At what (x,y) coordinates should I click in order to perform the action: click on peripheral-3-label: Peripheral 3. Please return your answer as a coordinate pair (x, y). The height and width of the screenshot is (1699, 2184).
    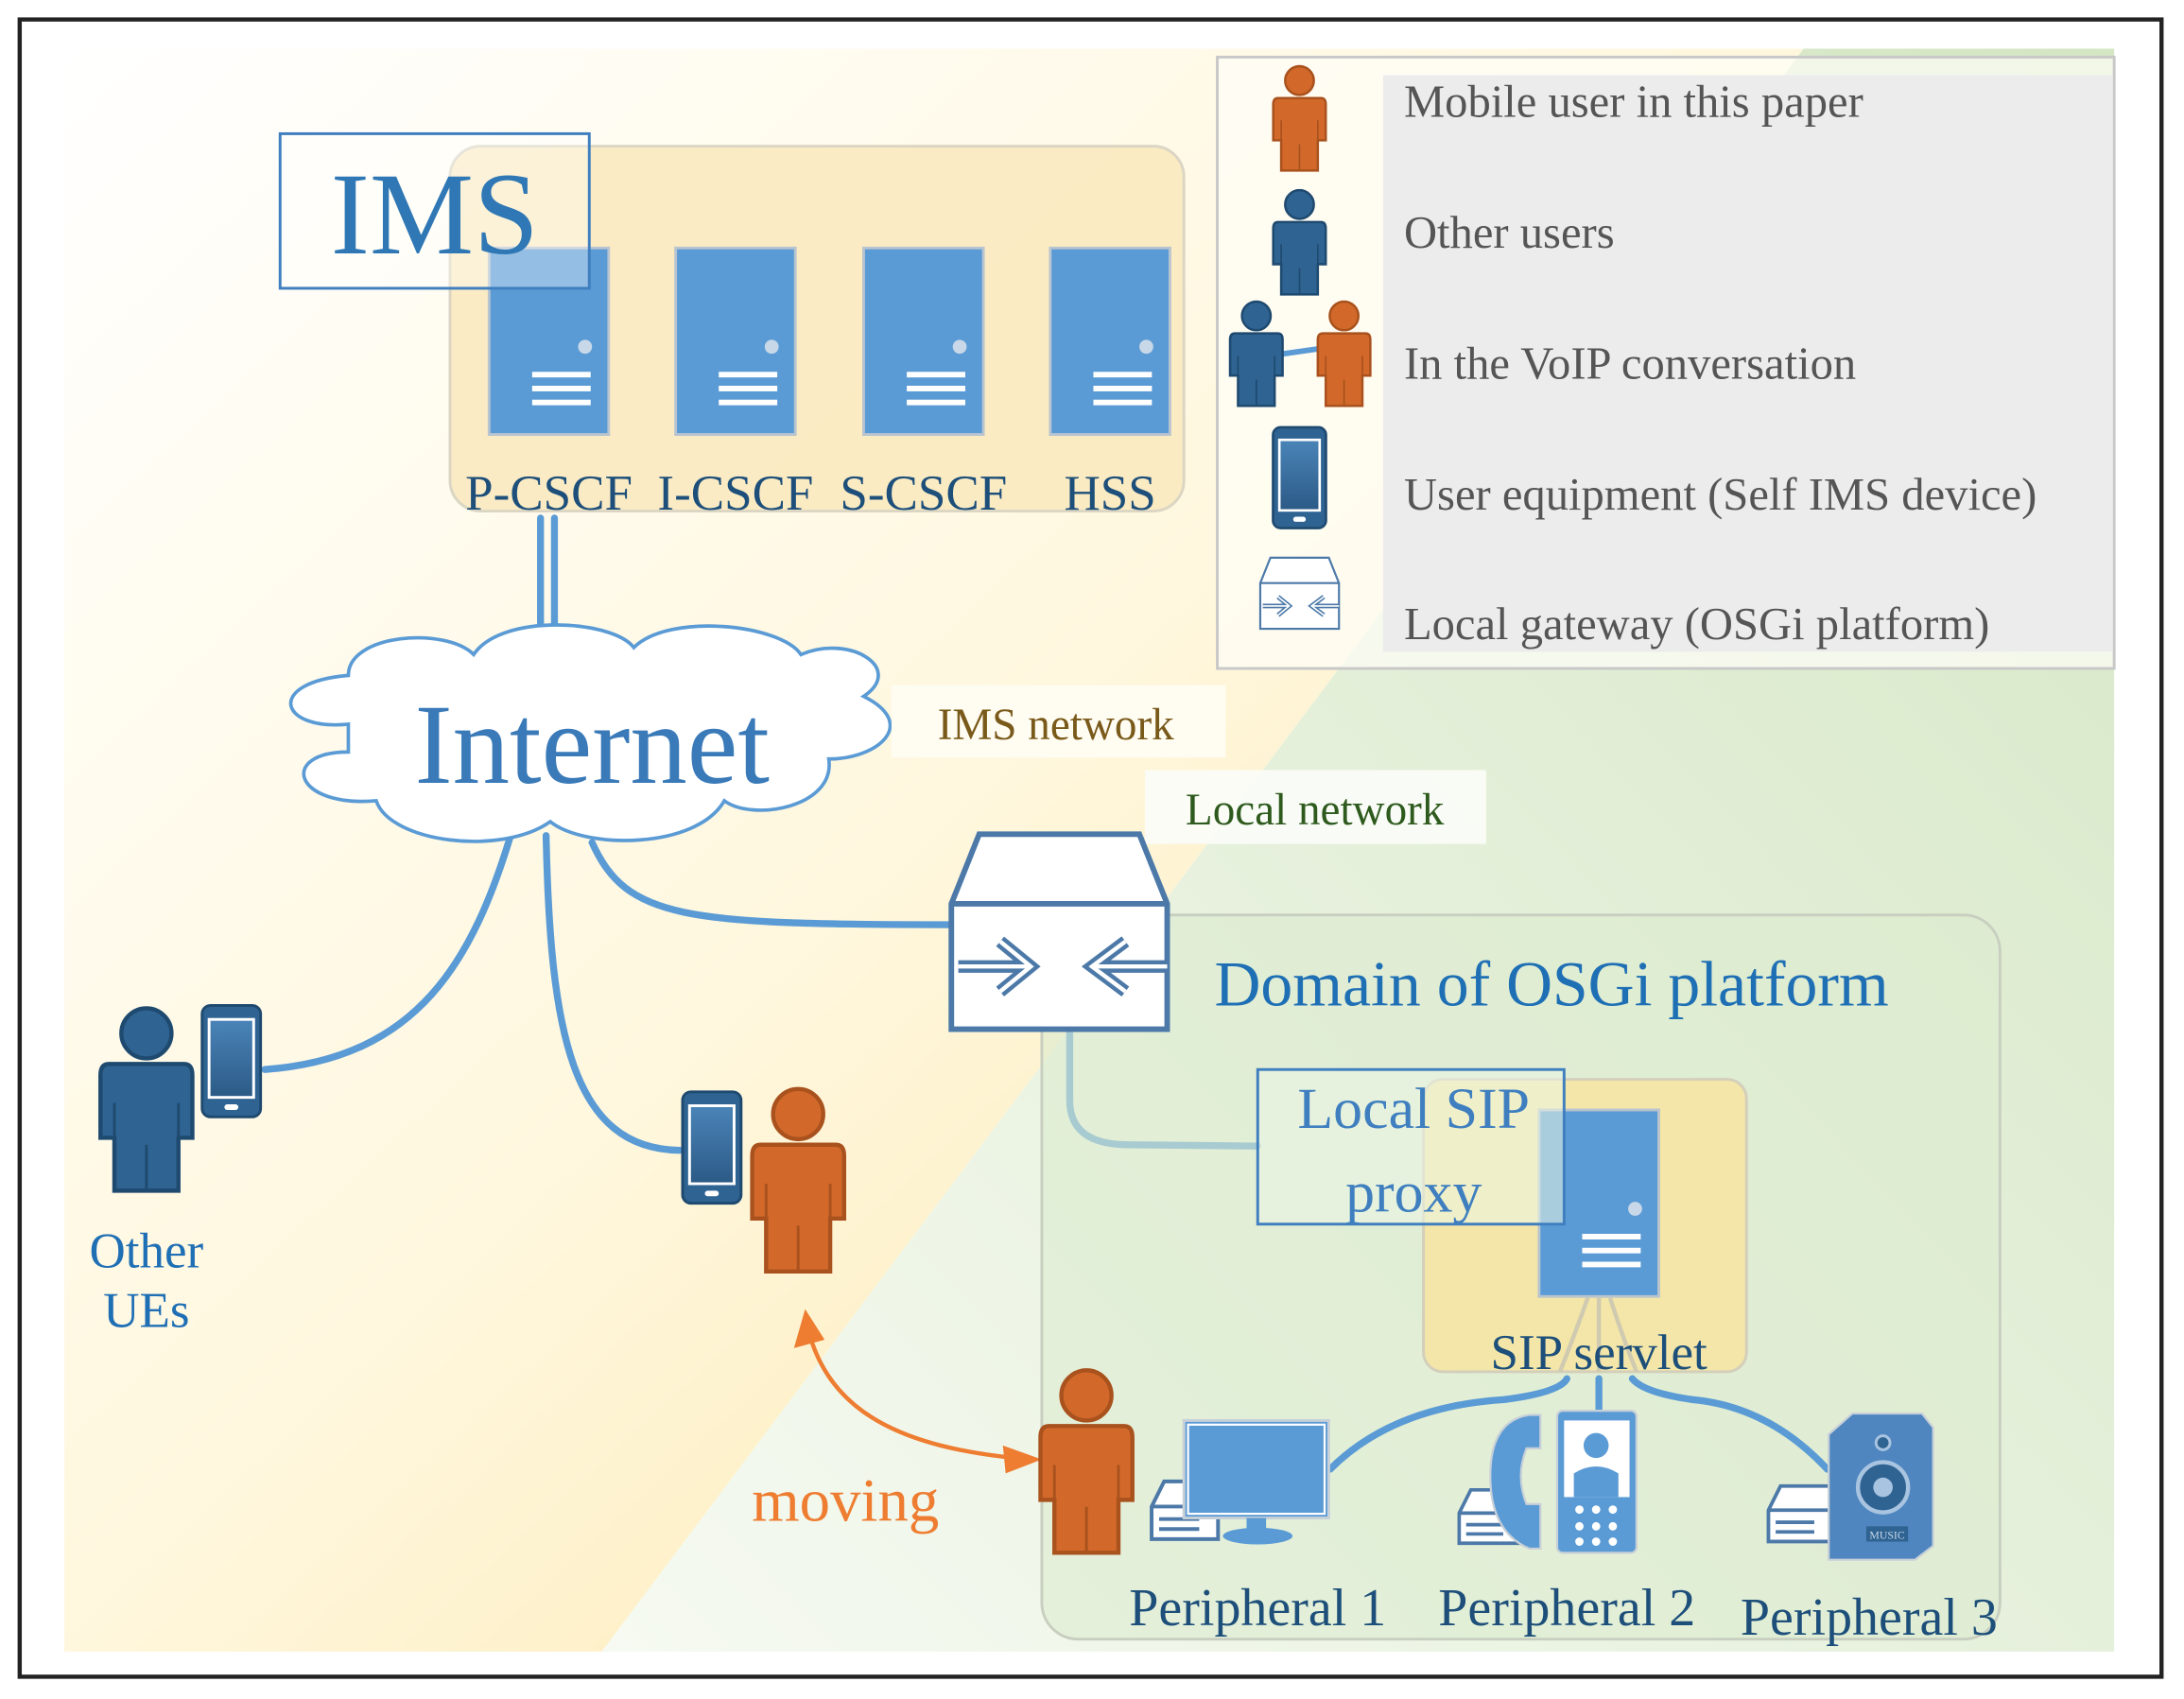
    Looking at the image, I should click on (1869, 1617).